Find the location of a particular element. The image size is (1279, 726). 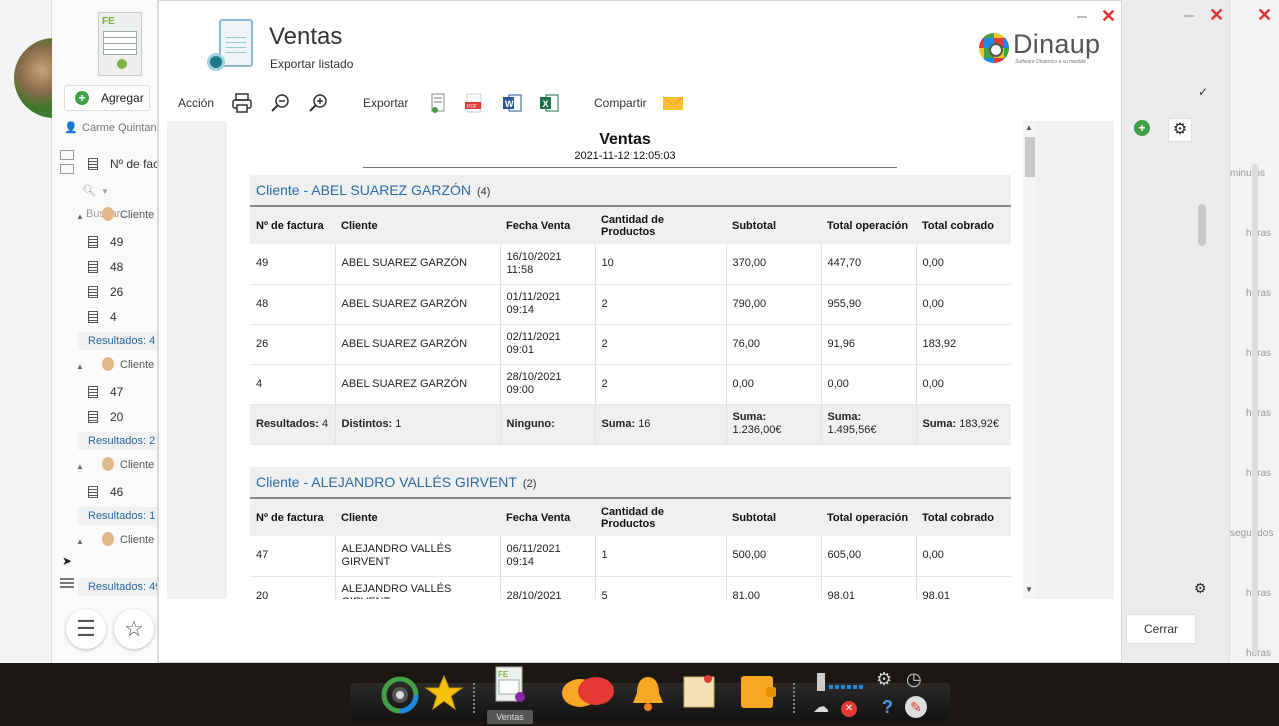

group-result-count: Resultados: 4 is located at coordinates (117, 341).